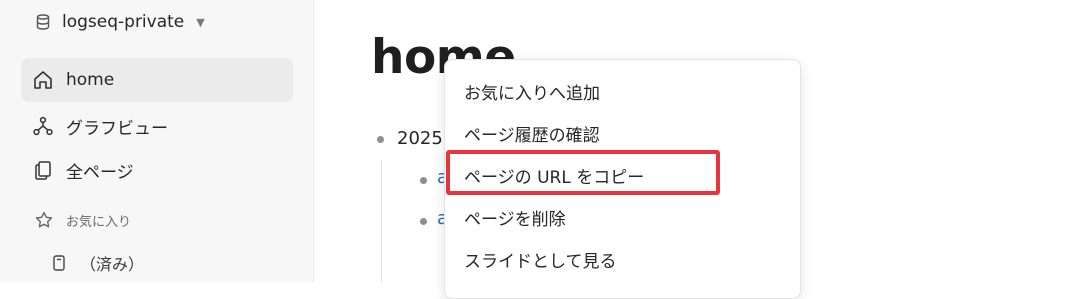 The image size is (1091, 299). I want to click on sidebar-item-label: グラフビュー, so click(117, 128).